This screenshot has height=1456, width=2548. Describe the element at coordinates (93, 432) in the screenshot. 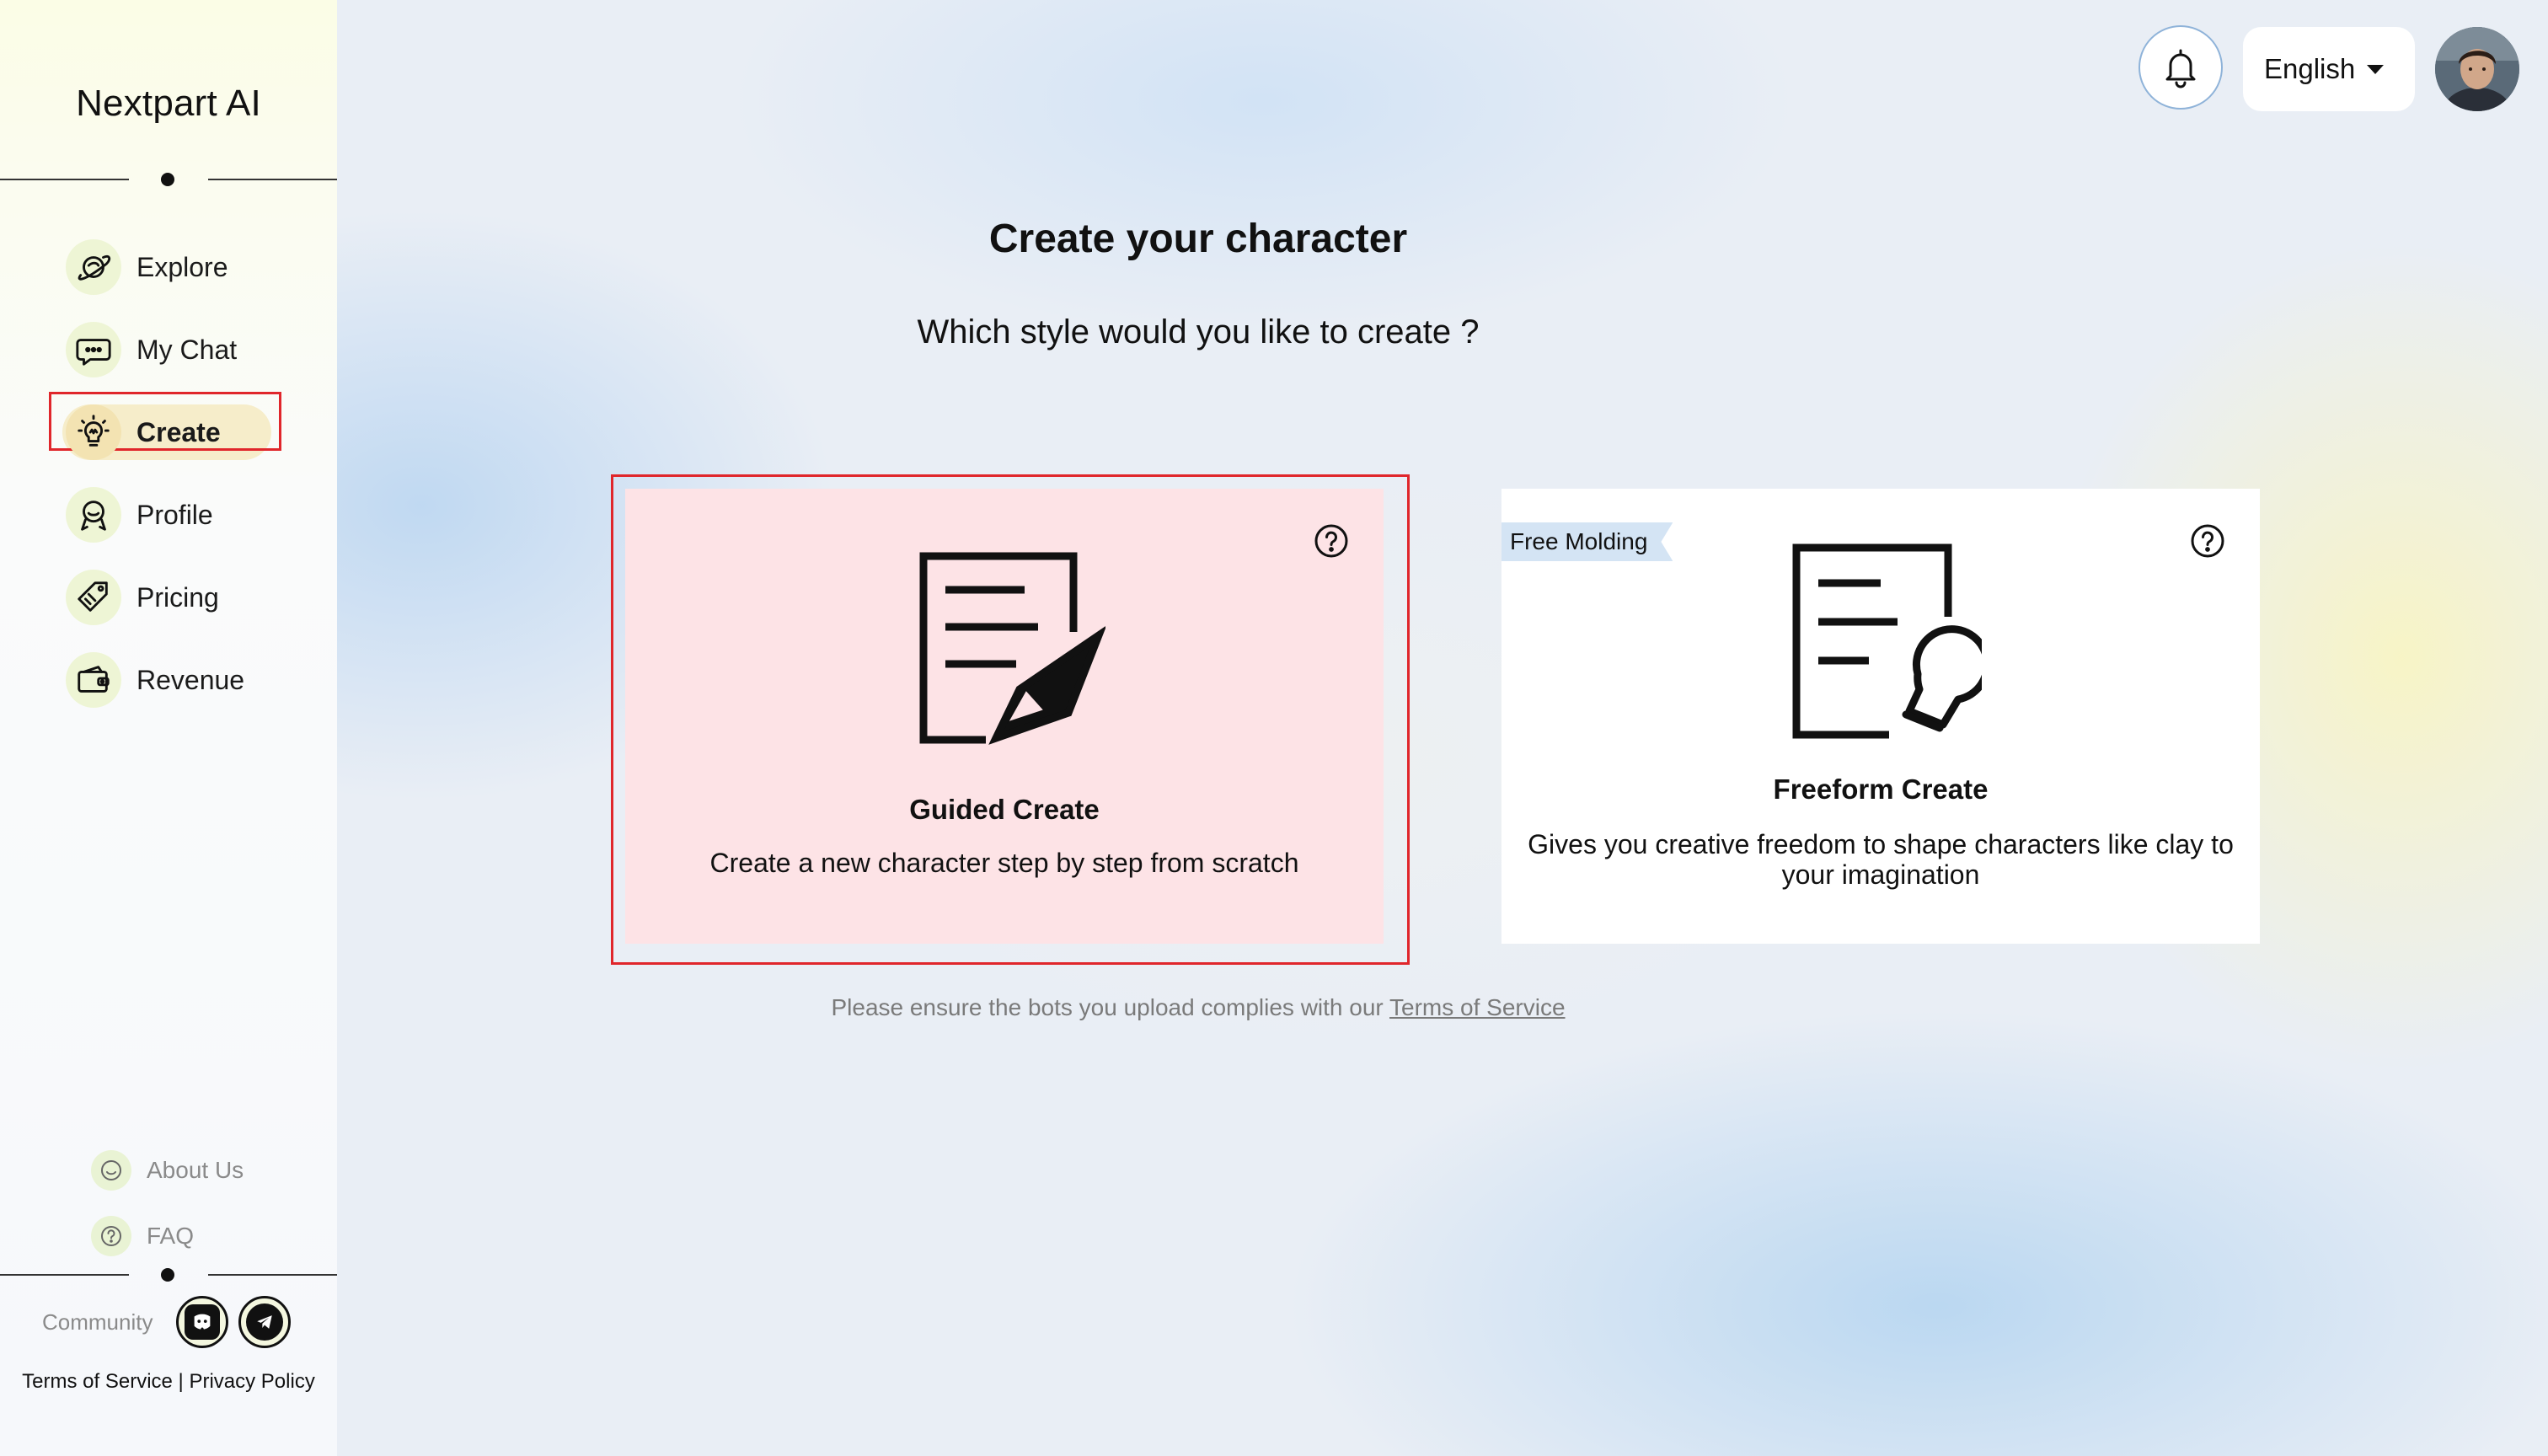

I see `lightbulb-icon` at that location.